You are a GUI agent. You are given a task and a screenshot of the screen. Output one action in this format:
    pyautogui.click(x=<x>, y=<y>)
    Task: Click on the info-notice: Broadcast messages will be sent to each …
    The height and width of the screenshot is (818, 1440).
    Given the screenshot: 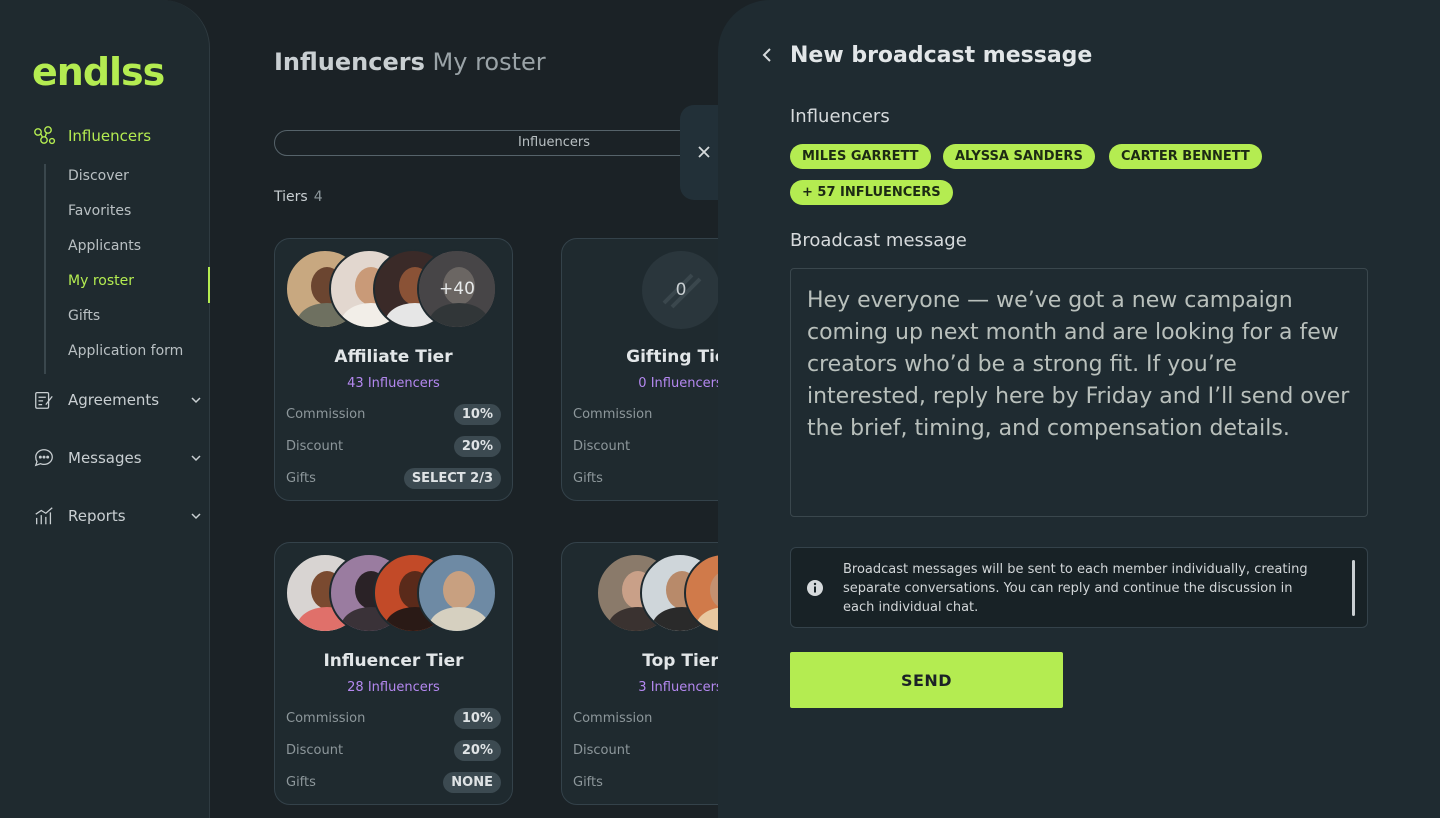 What is the action you would take?
    pyautogui.click(x=1079, y=587)
    